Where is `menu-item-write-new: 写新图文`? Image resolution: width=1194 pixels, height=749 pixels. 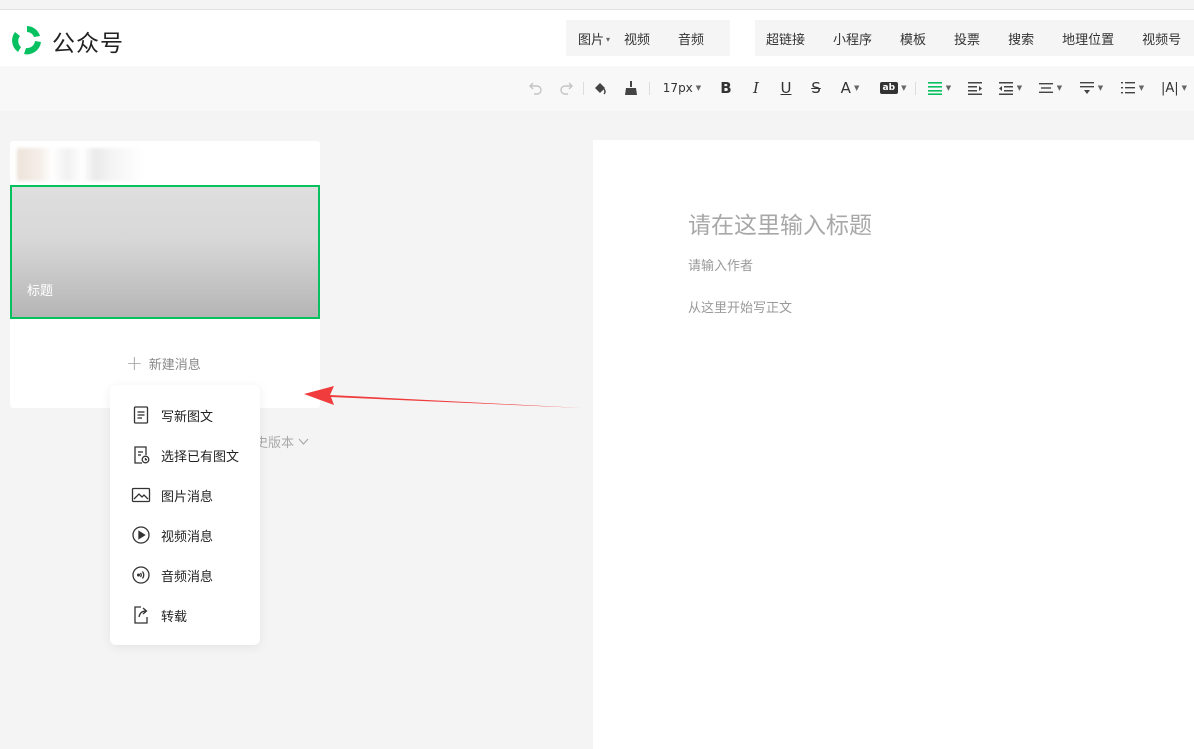 menu-item-write-new: 写新图文 is located at coordinates (172, 415).